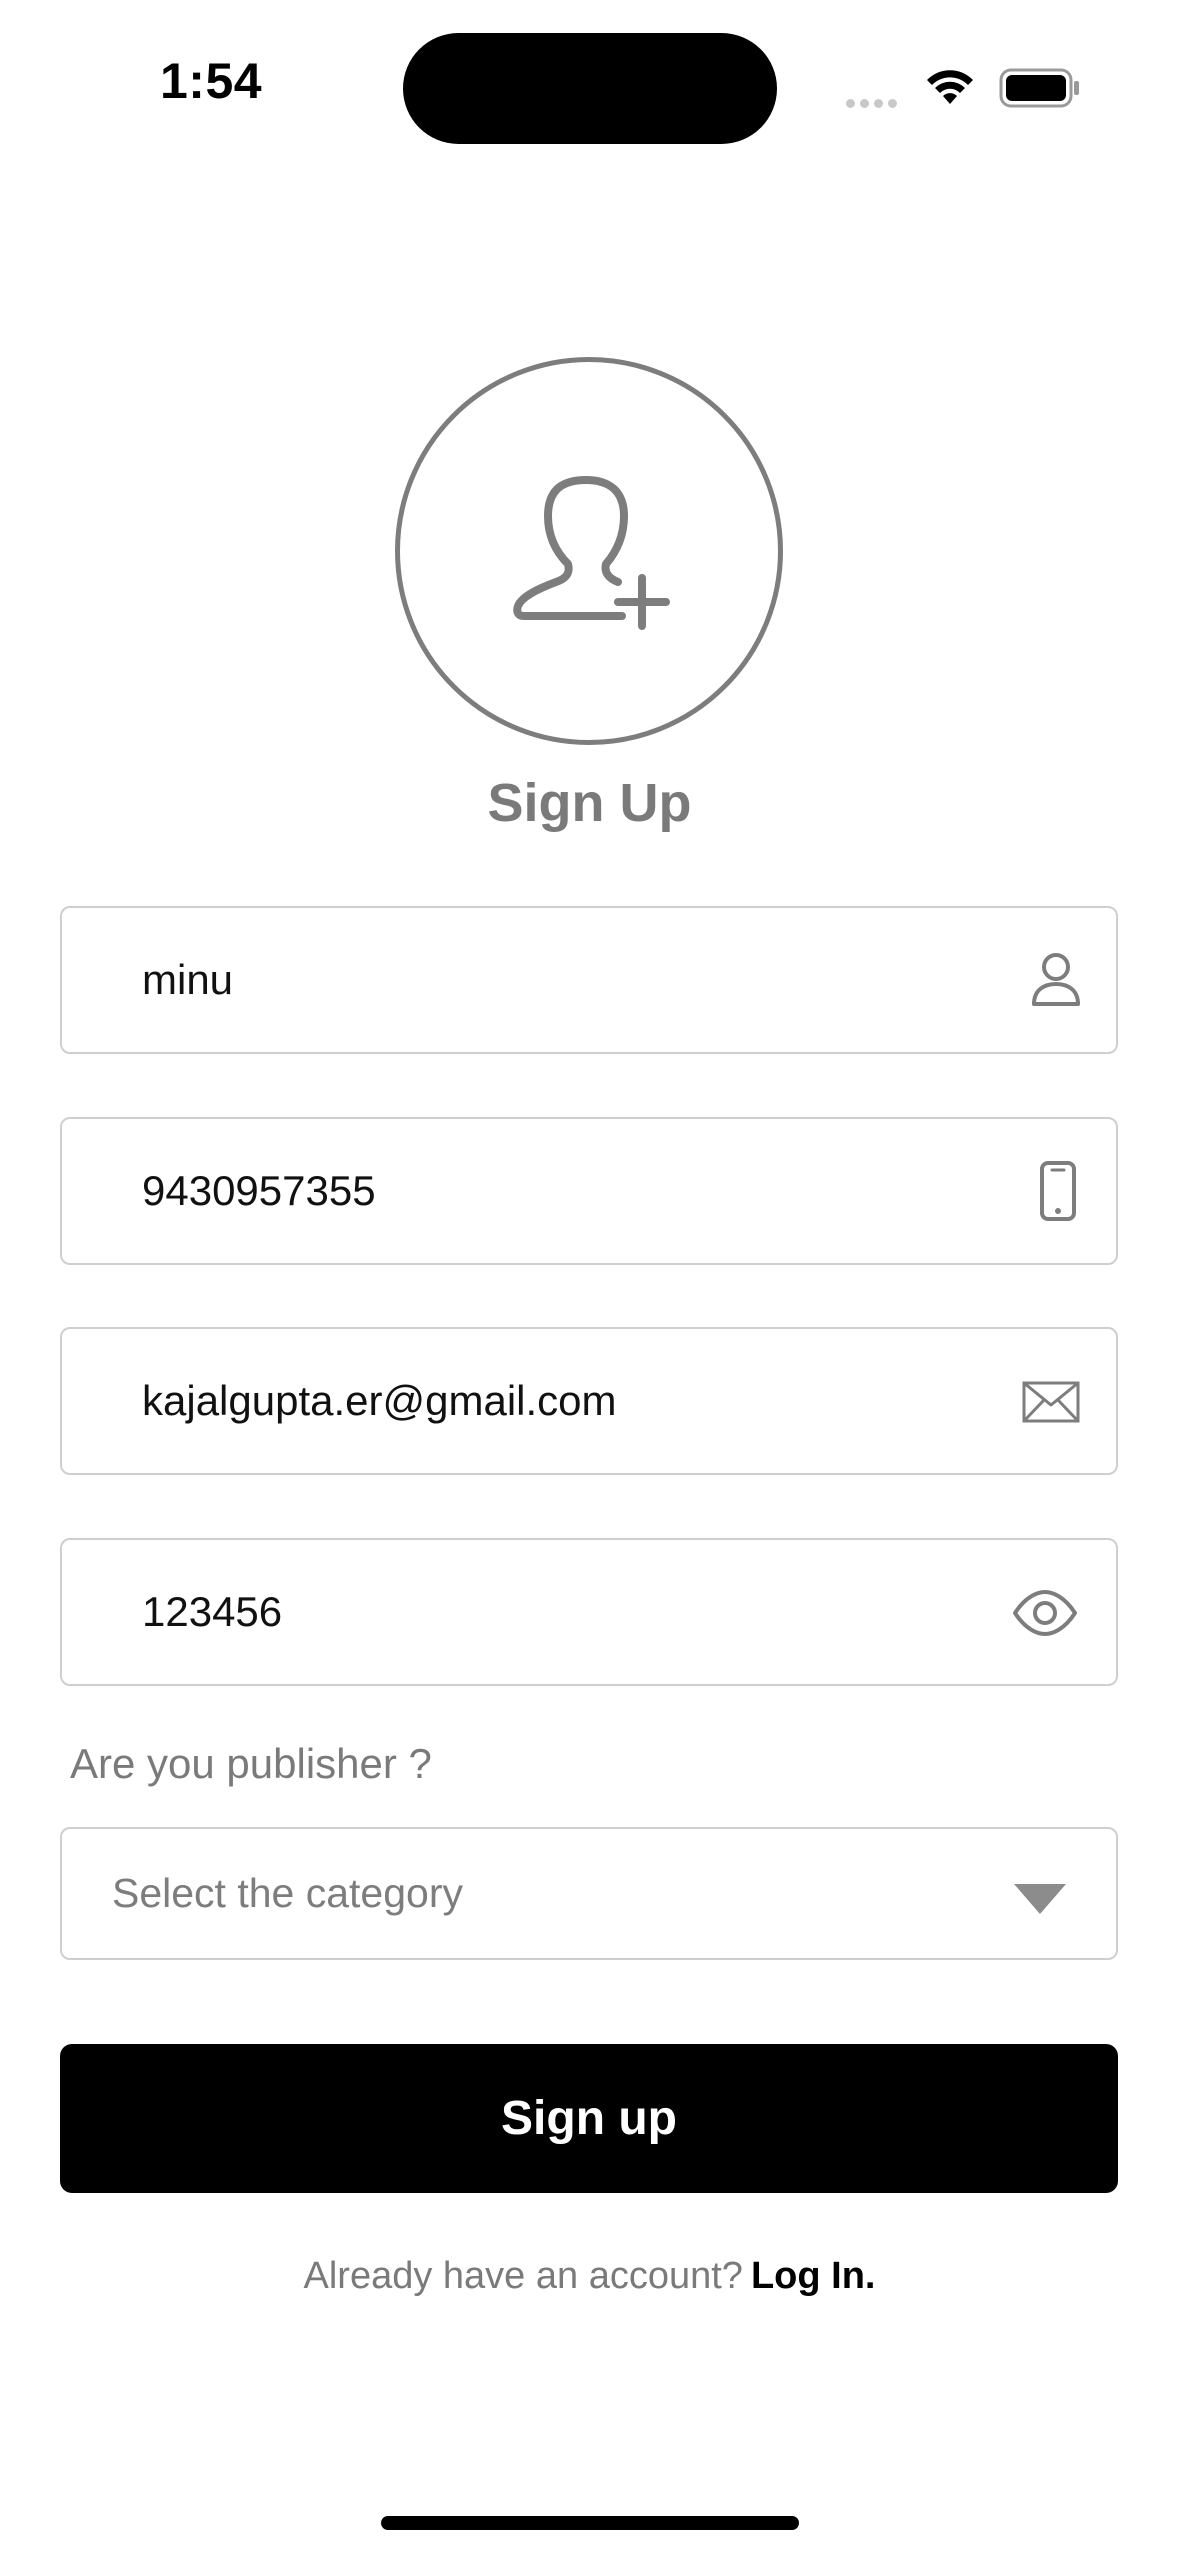 The image size is (1179, 2556). What do you see at coordinates (590, 88) in the screenshot?
I see `dynamic-island` at bounding box center [590, 88].